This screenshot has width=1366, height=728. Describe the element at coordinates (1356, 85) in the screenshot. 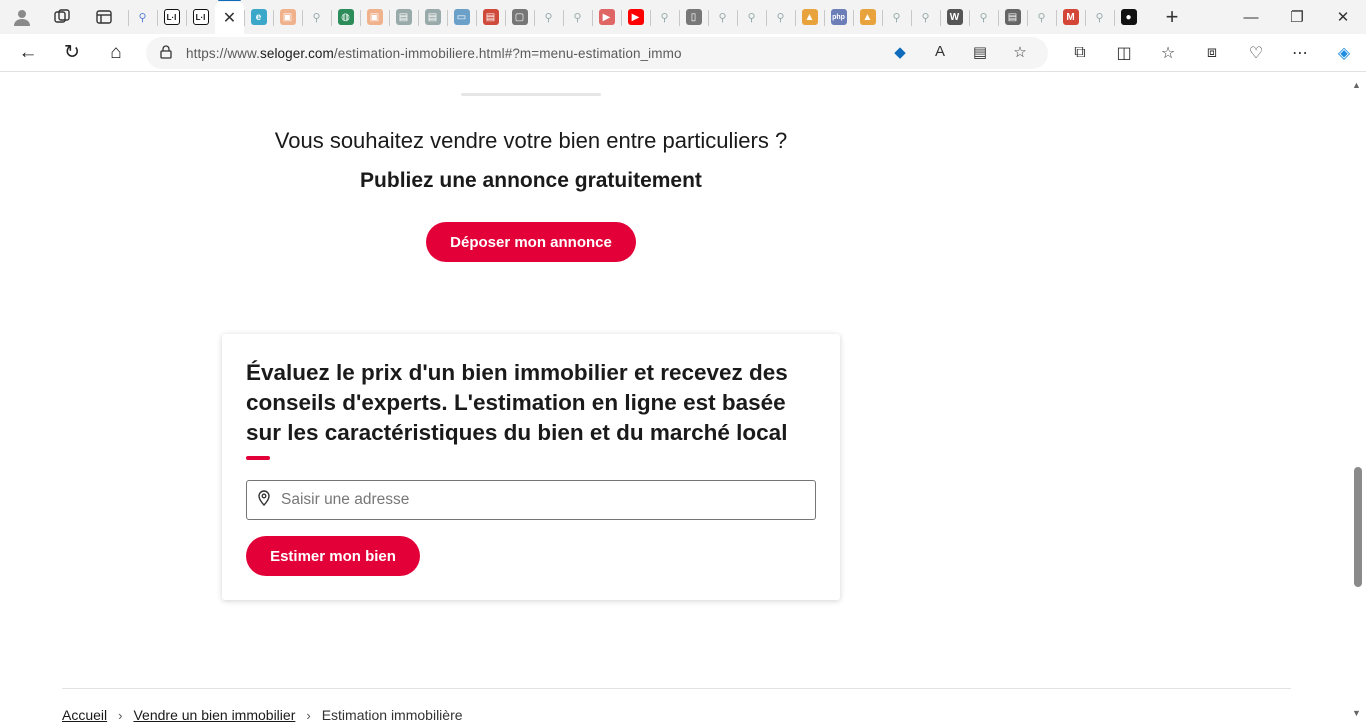

I see `scroll-up-icon: ▲` at that location.